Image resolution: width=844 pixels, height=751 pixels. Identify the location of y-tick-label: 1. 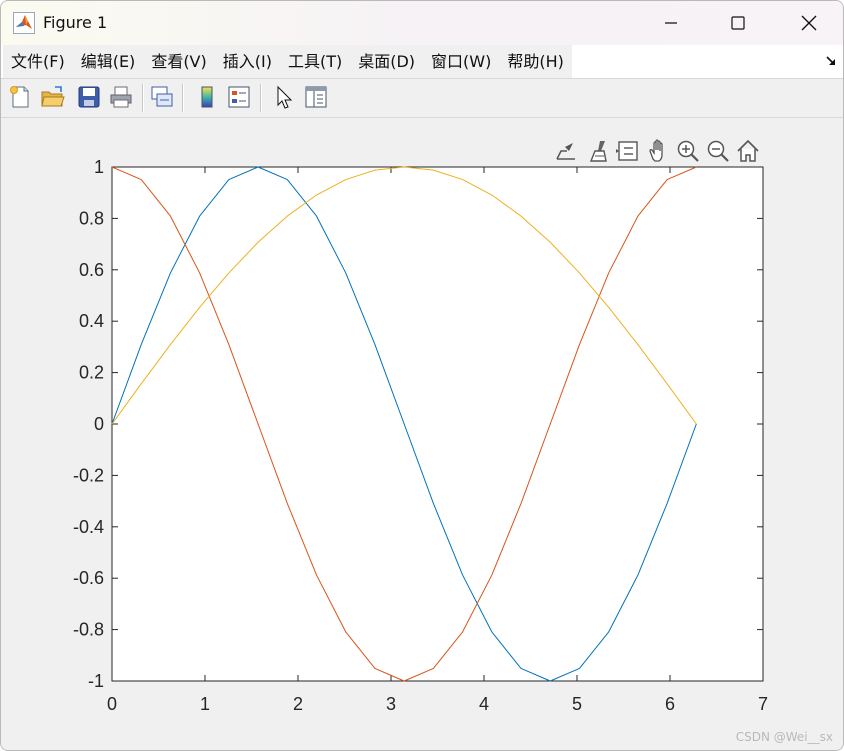
(99, 167).